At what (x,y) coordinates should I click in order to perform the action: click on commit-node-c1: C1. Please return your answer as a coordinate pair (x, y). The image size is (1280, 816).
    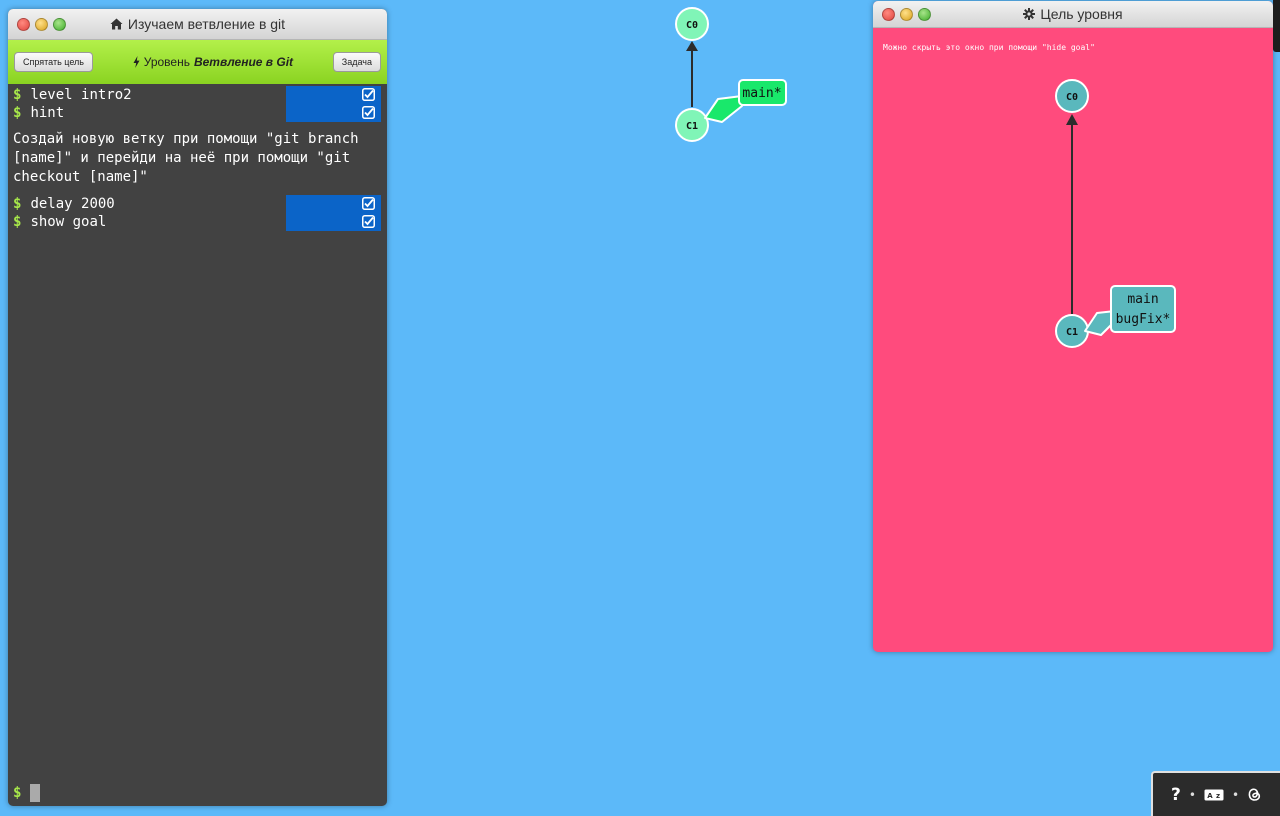
    Looking at the image, I should click on (692, 125).